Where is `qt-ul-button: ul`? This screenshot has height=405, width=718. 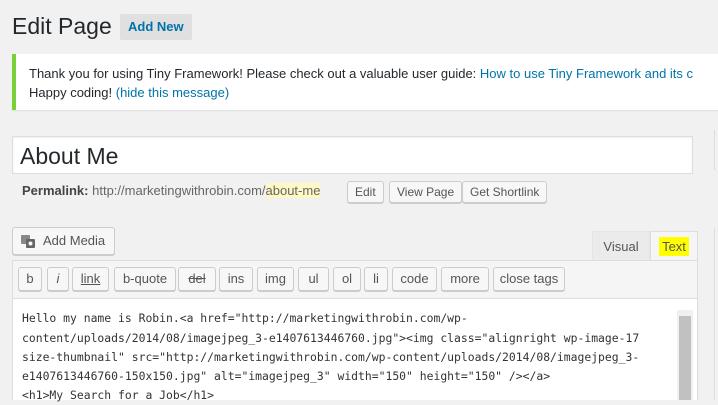 qt-ul-button: ul is located at coordinates (313, 279).